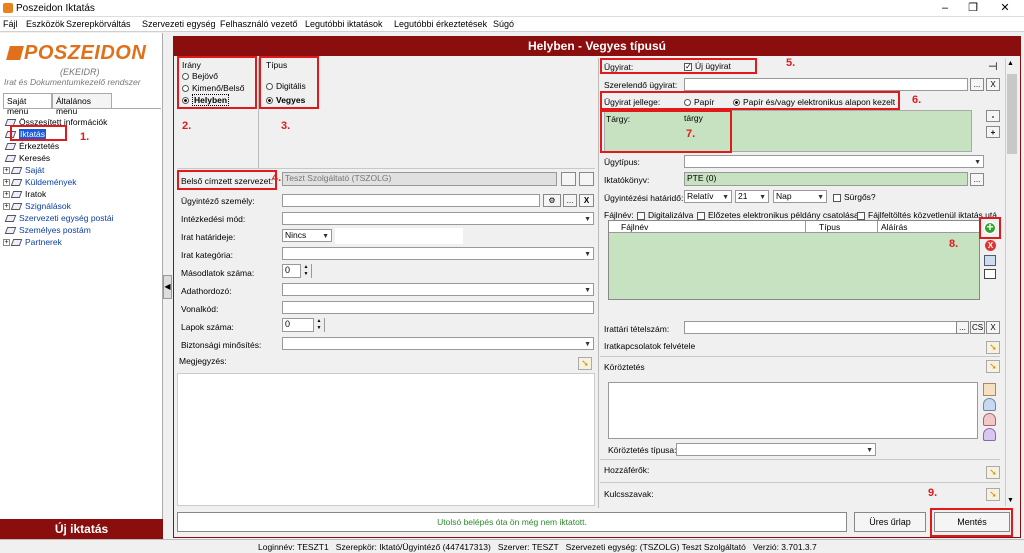 This screenshot has height=553, width=1024. Describe the element at coordinates (419, 179) in the screenshot. I see `belso-cimzett-field: Teszt Szolgáltató (TSZOLG)` at that location.